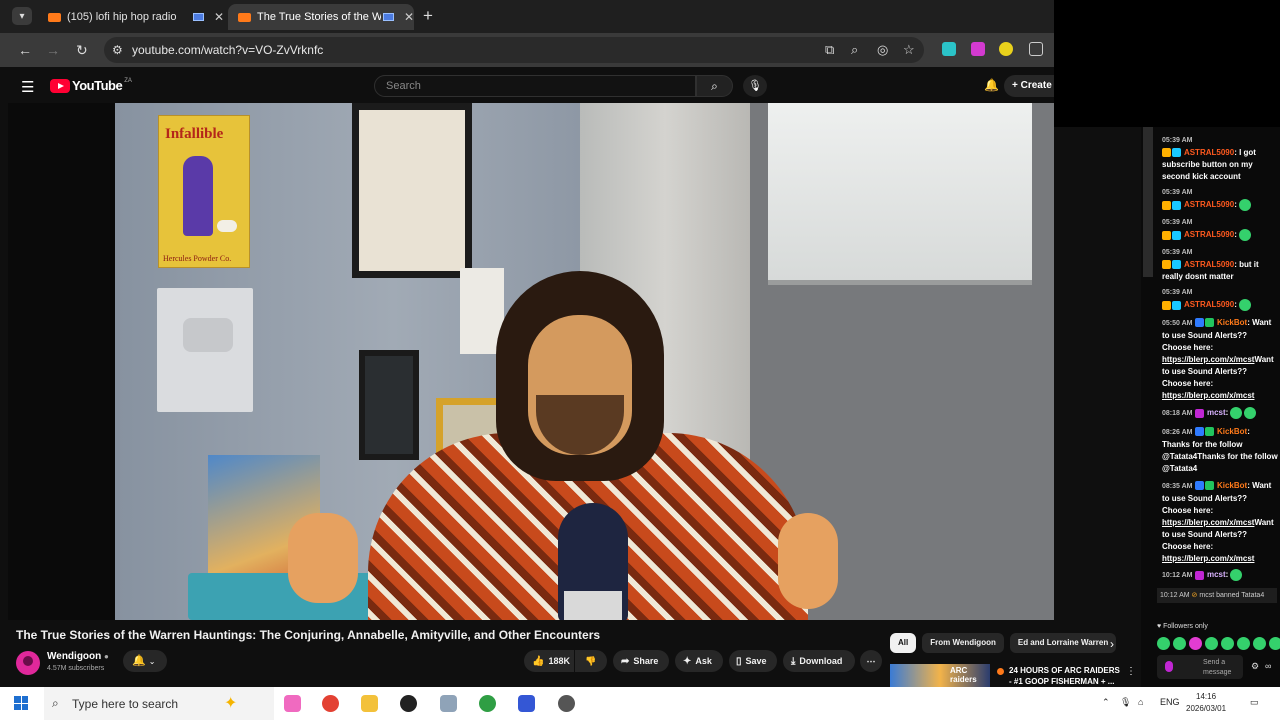  I want to click on chip-from-wendigoon: From Wendigoon, so click(963, 643).